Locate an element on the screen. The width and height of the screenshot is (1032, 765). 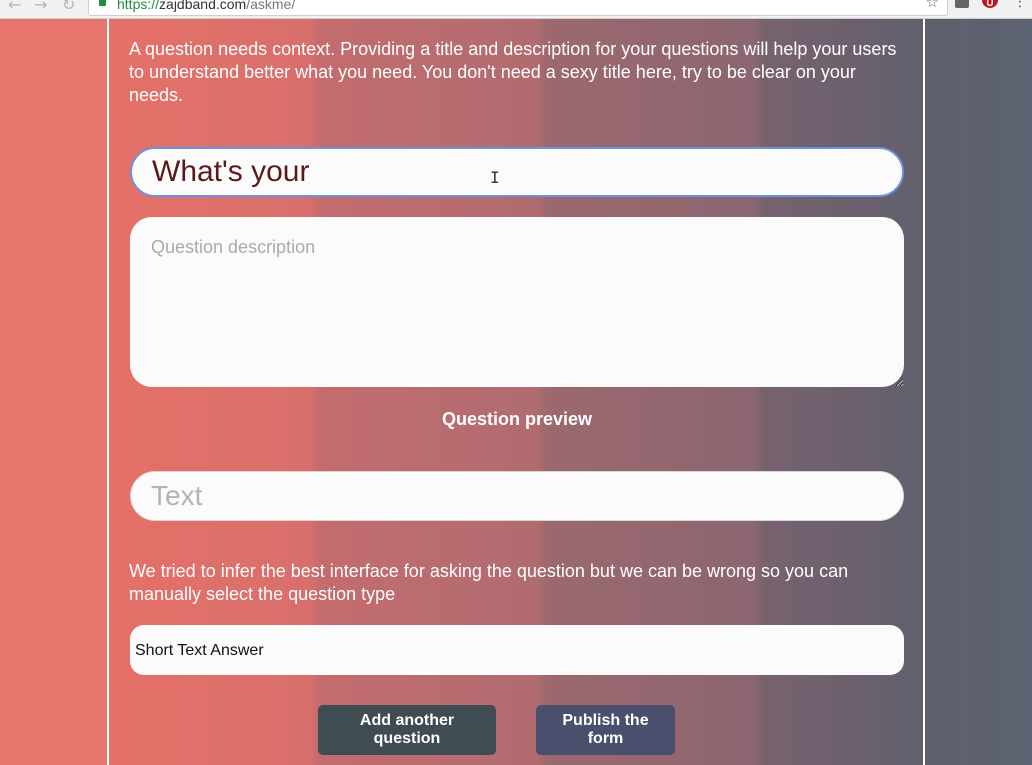
question-type-select: Short Text Answer is located at coordinates (517, 650).